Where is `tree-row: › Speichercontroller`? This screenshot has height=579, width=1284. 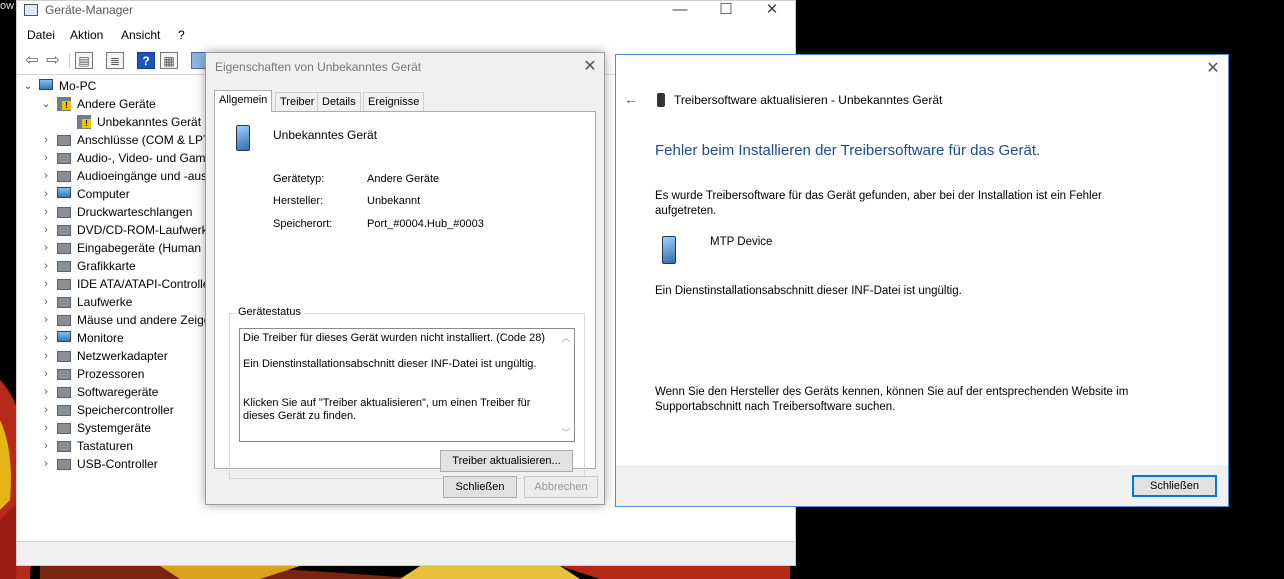 tree-row: › Speichercontroller is located at coordinates (129, 410).